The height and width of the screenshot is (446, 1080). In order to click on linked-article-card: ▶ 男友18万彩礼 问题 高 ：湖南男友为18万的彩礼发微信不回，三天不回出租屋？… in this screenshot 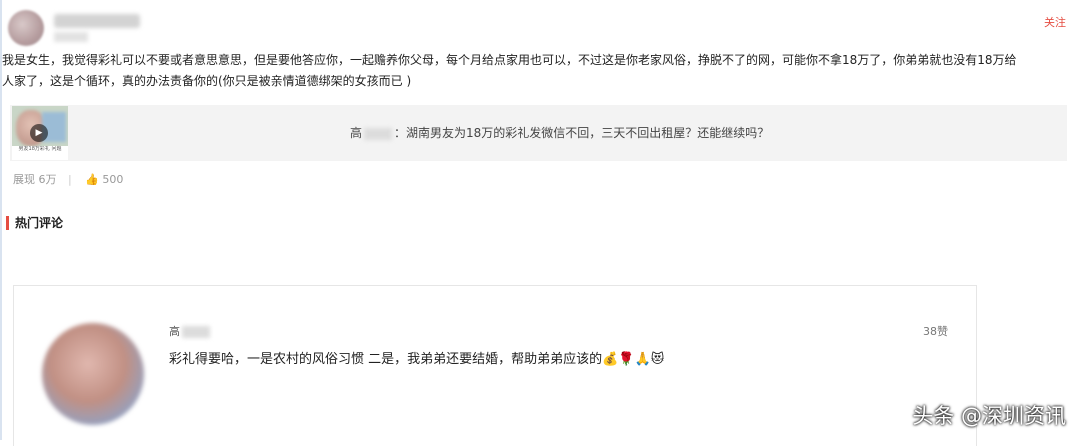, I will do `click(538, 133)`.